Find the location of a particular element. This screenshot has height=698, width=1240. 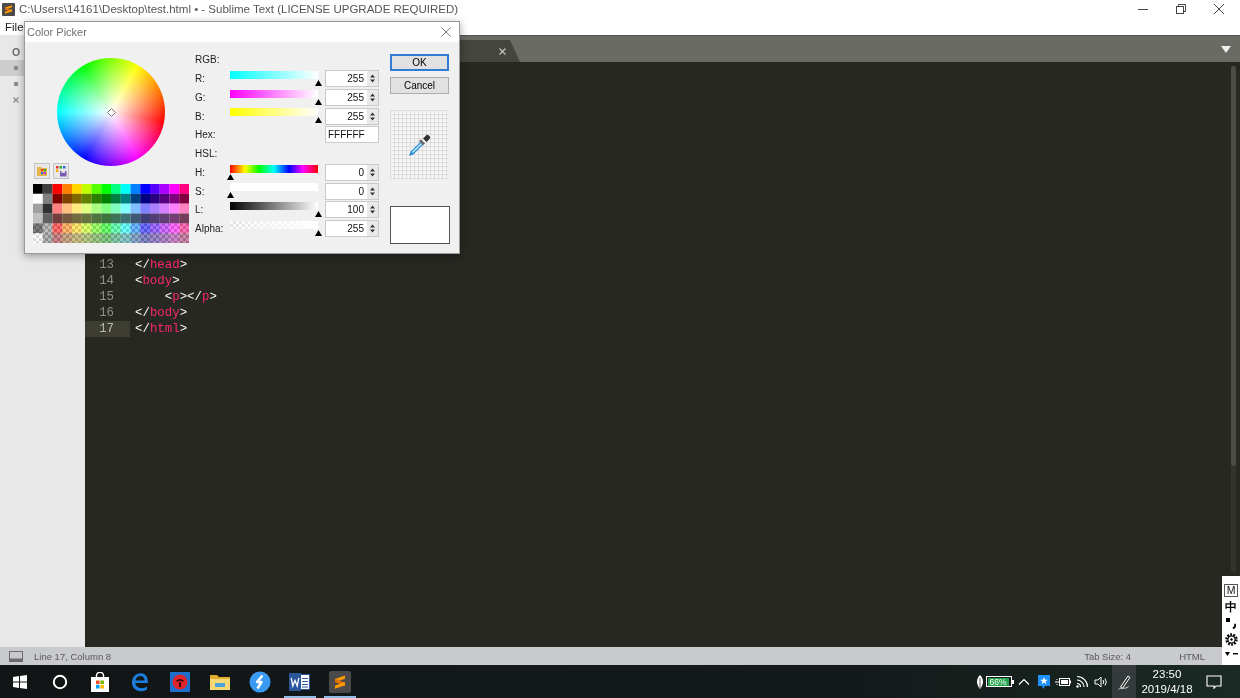

tab-size-setting: Tab Size: 4 is located at coordinates (1108, 656).